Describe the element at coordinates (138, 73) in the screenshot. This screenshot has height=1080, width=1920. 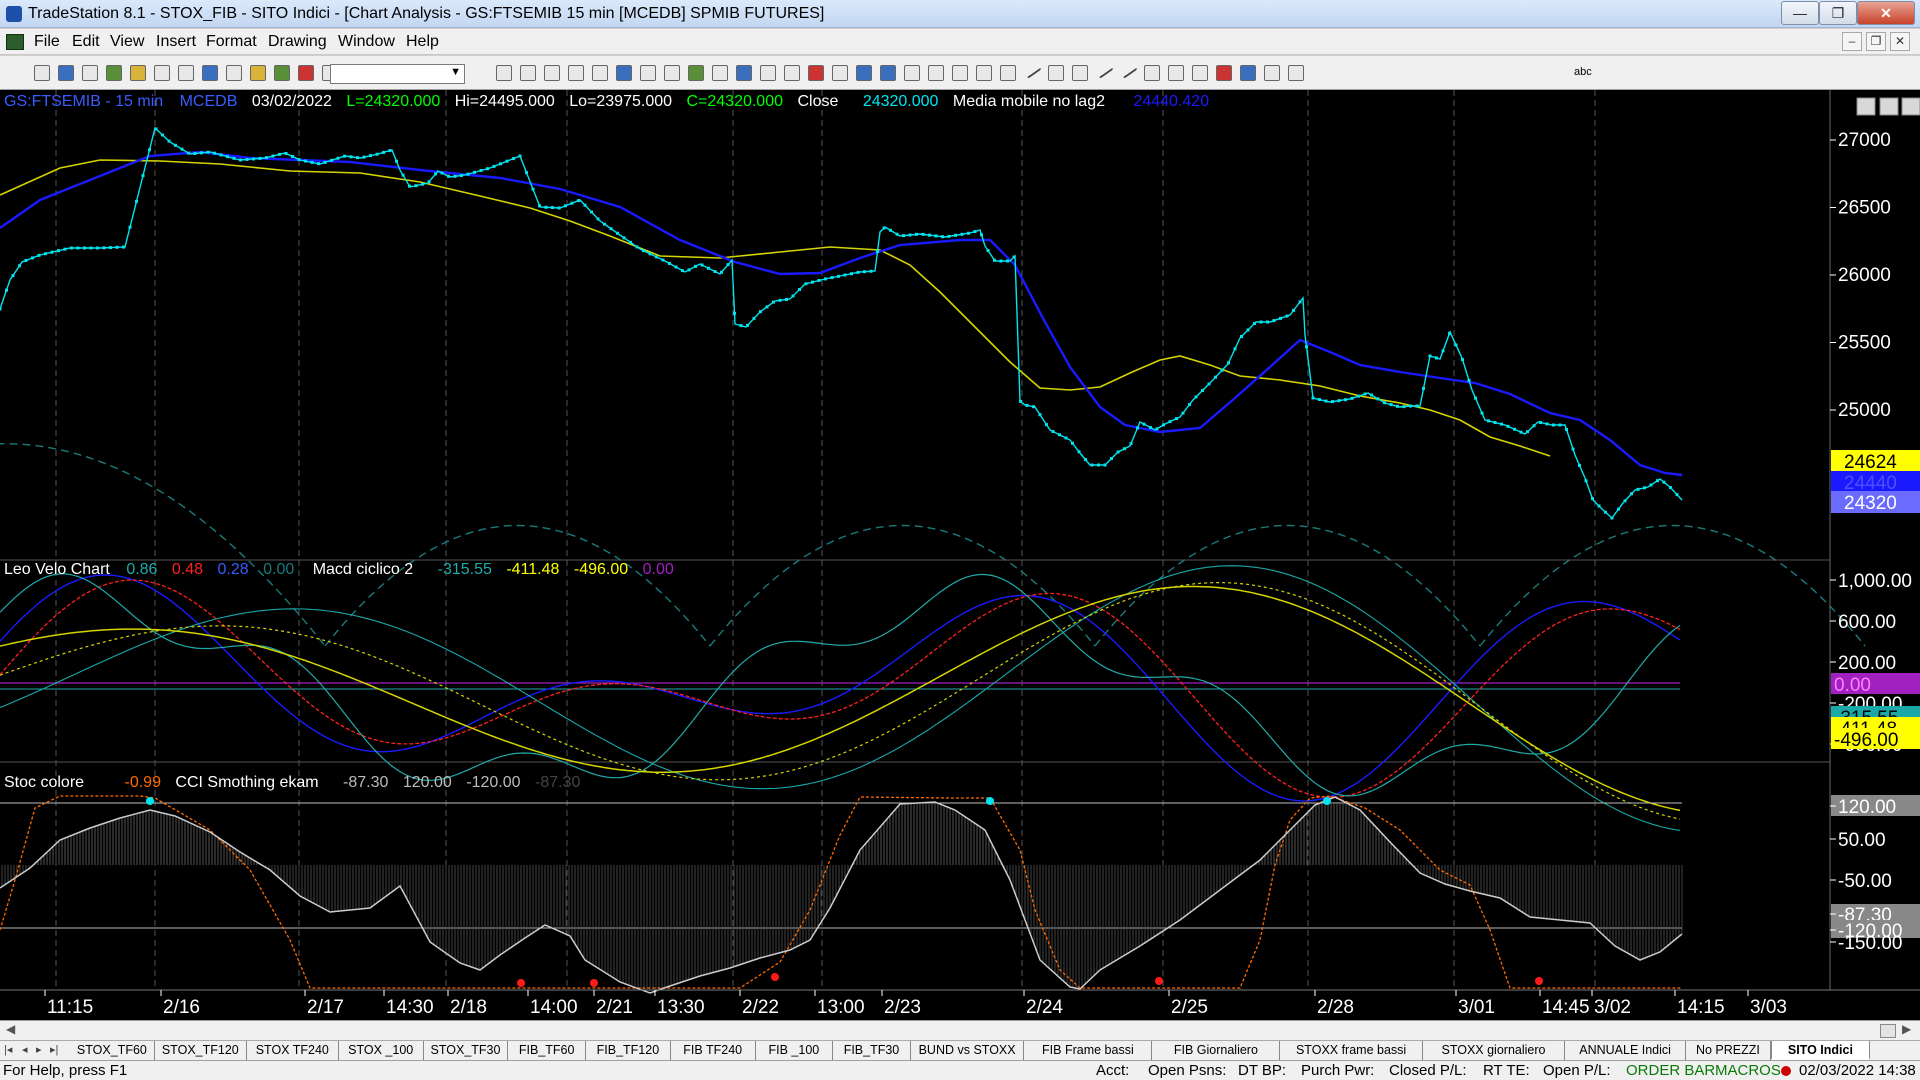
I see `save-icon` at that location.